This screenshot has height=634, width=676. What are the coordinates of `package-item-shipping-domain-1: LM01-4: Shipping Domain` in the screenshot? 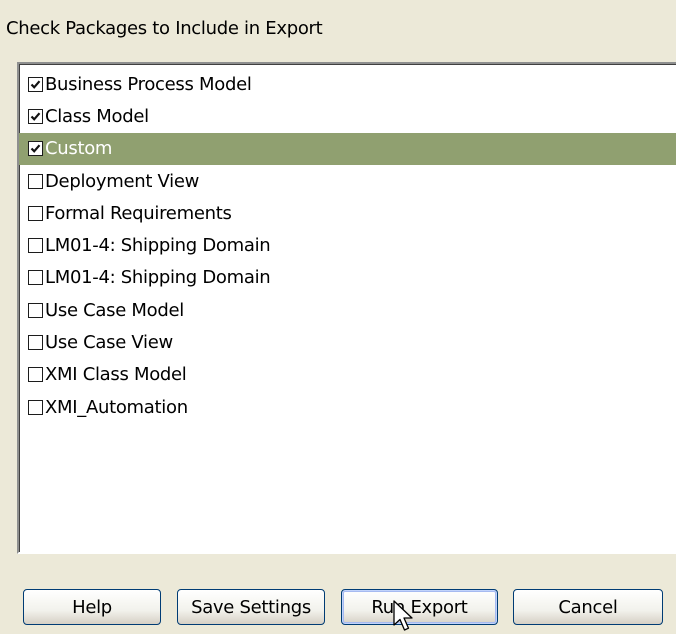 It's located at (347, 245).